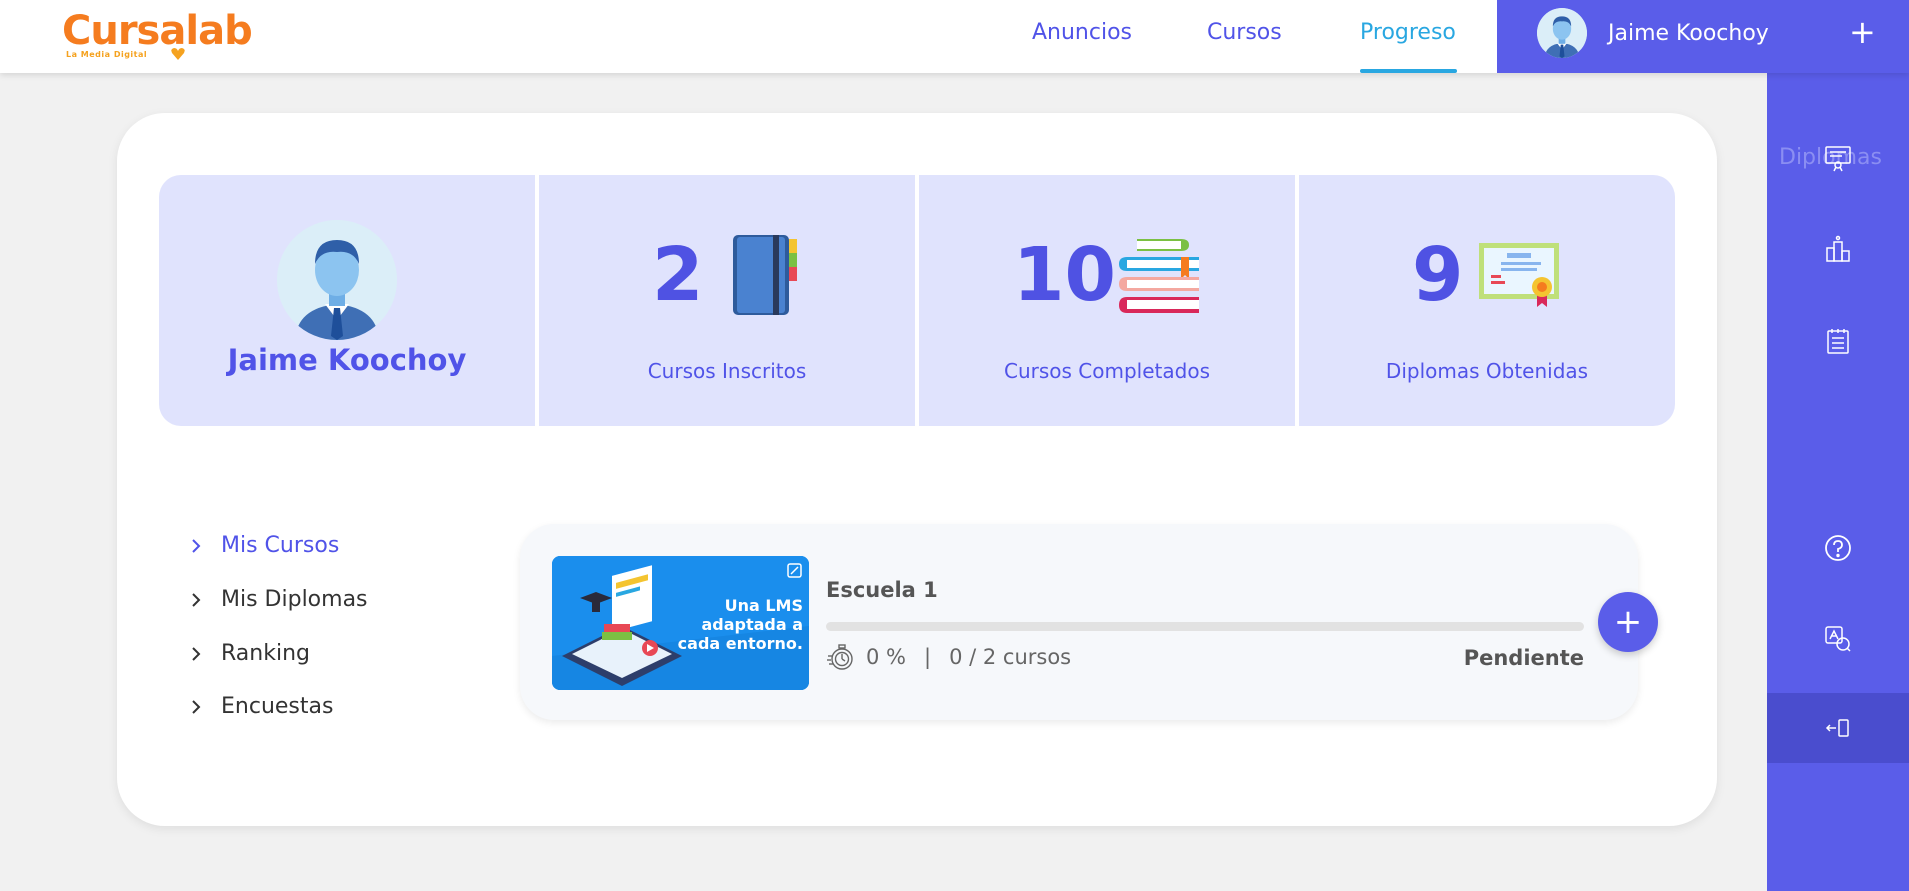  I want to click on menu-item-label: Ranking, so click(265, 653).